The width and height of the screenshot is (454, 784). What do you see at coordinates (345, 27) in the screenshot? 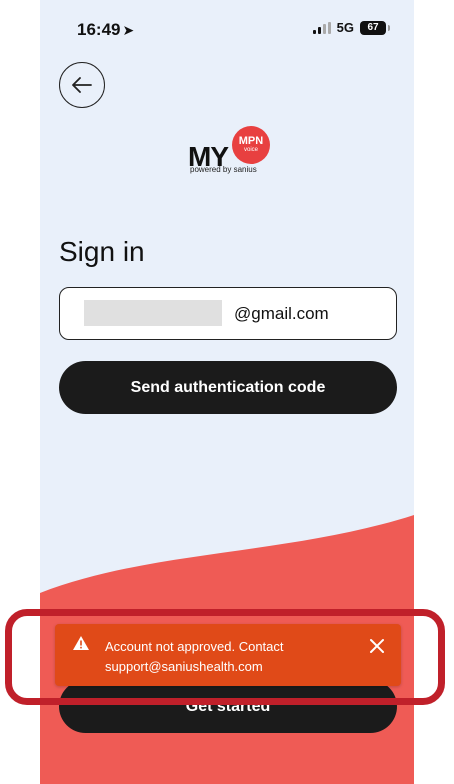
I see `network-label: 5G` at bounding box center [345, 27].